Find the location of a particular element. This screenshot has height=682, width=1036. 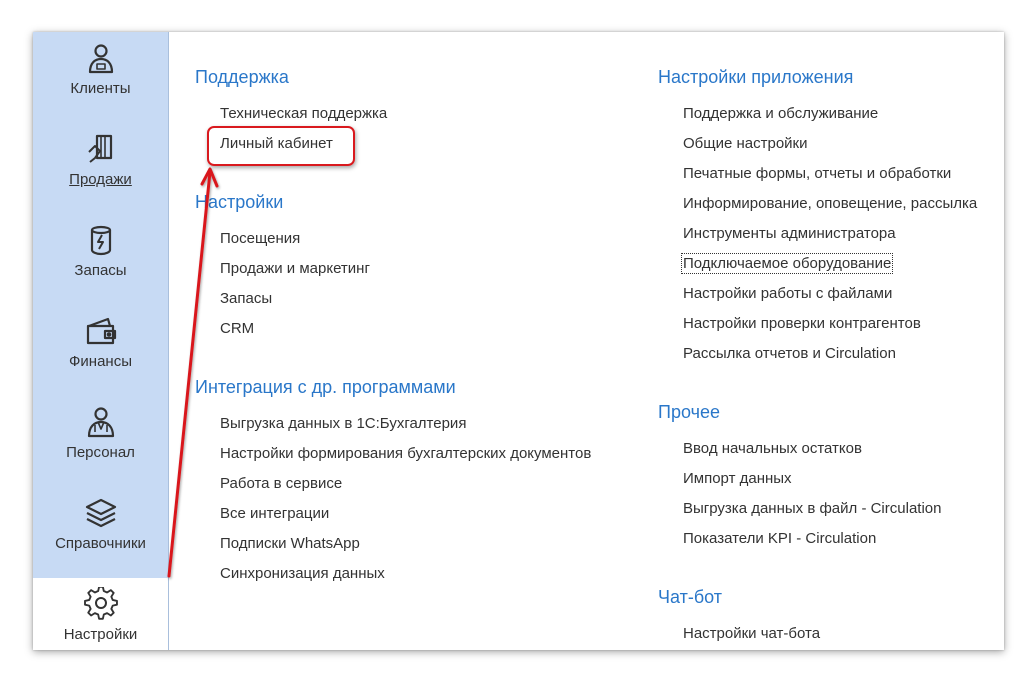

sidebar-item-label: Справочники is located at coordinates (100, 543).